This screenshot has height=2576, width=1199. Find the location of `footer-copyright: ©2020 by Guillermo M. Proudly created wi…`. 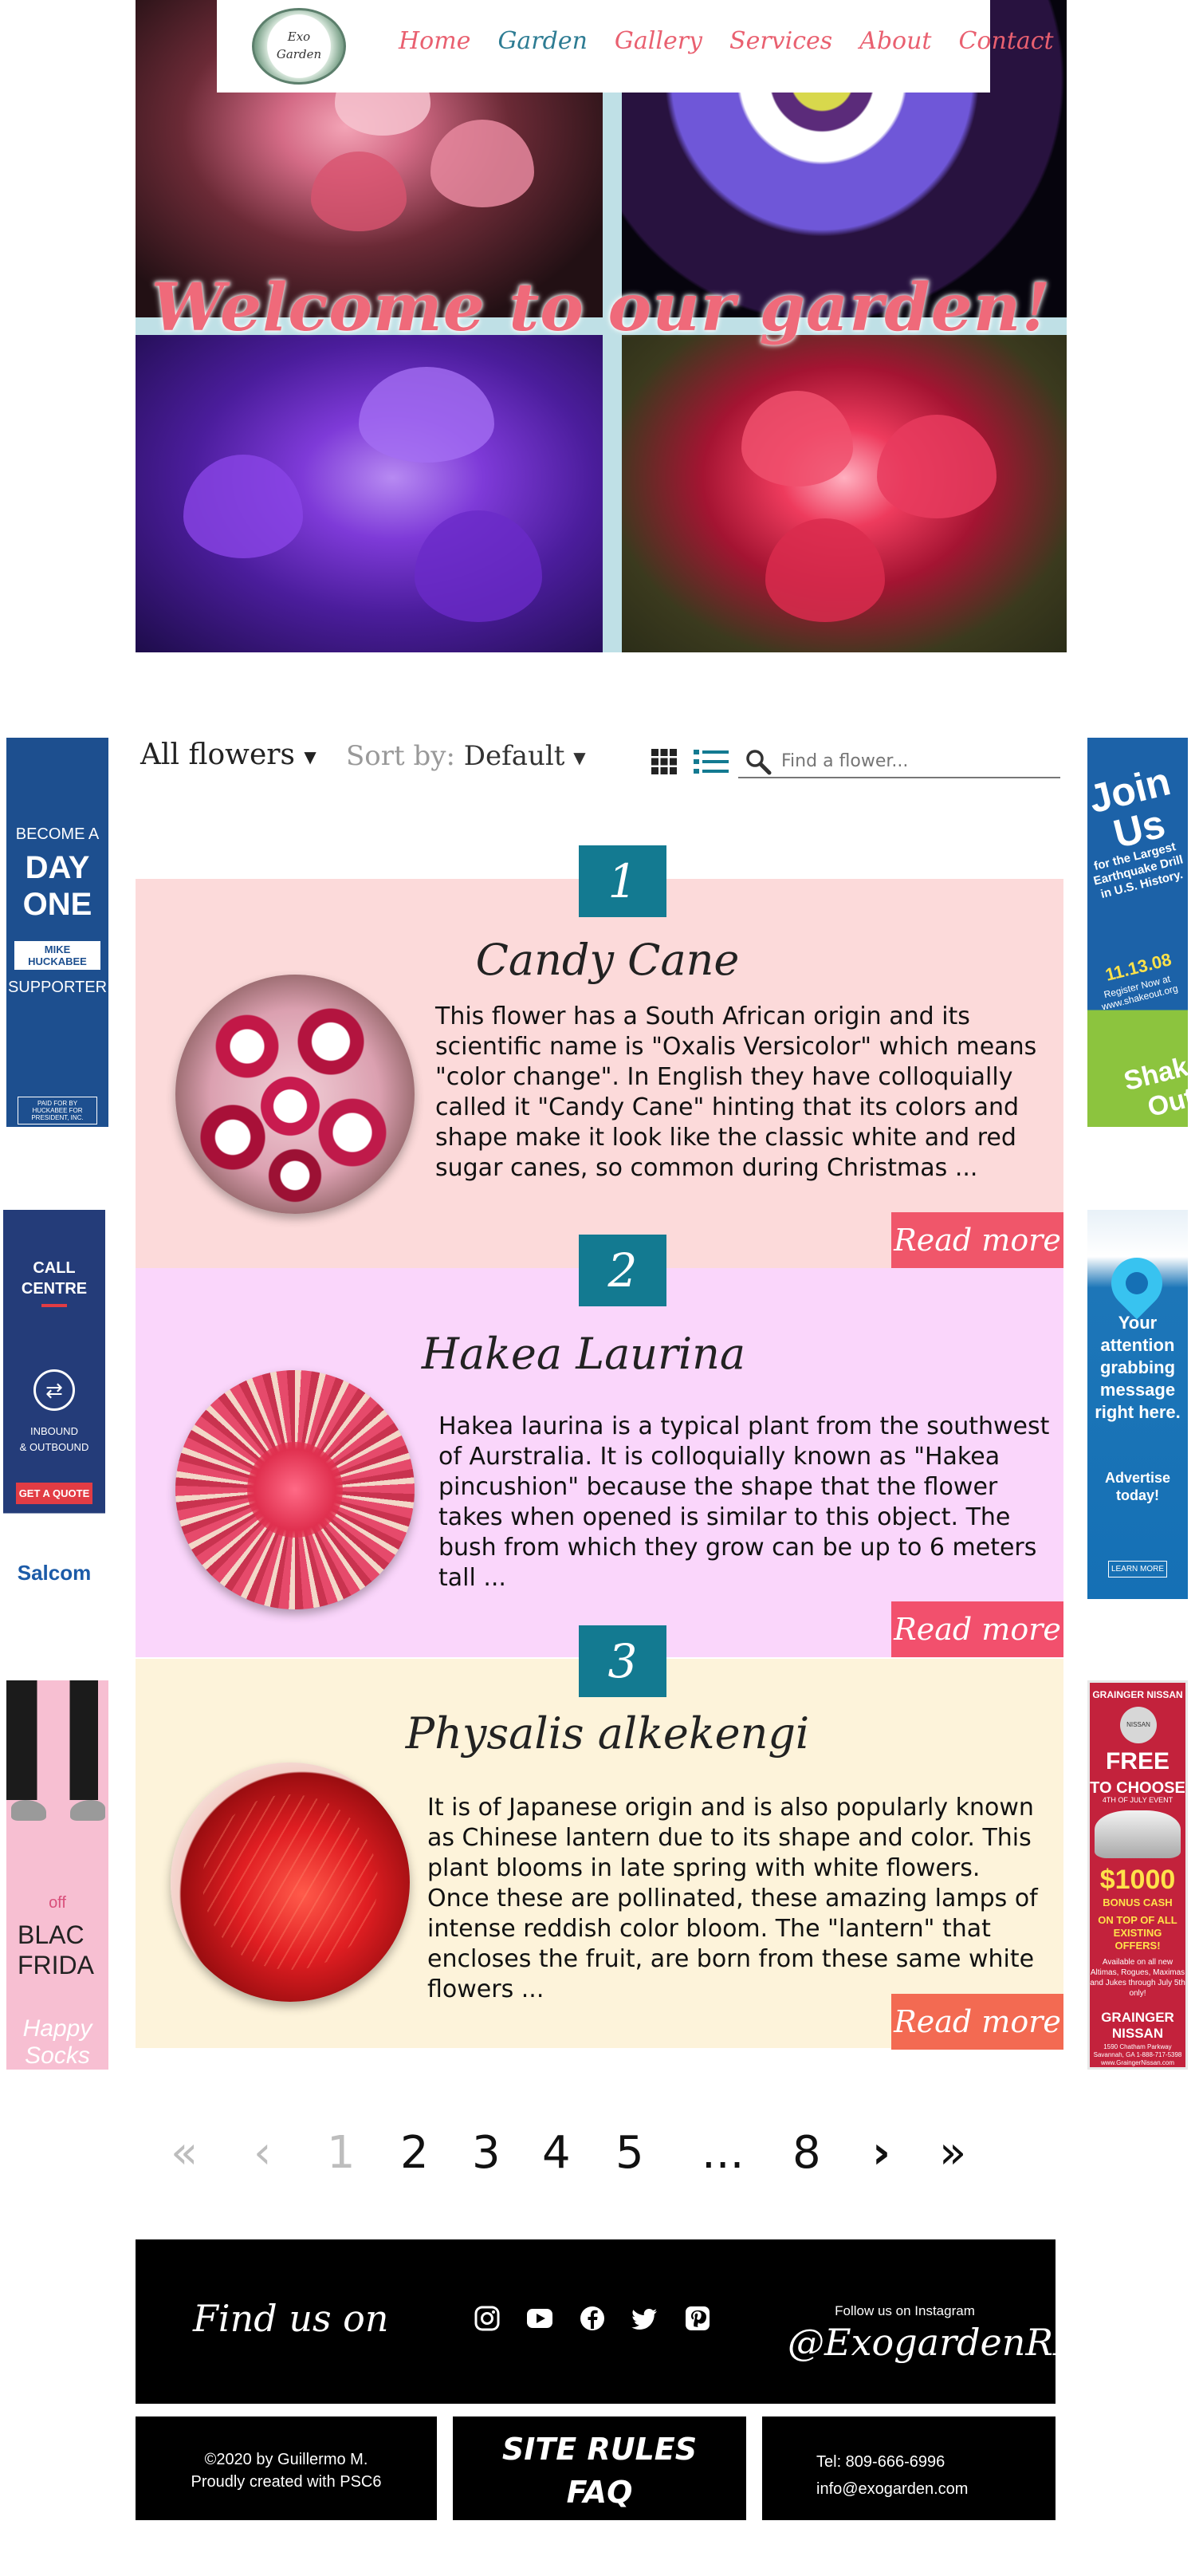

footer-copyright: ©2020 by Guillermo M. Proudly created wi… is located at coordinates (286, 2468).